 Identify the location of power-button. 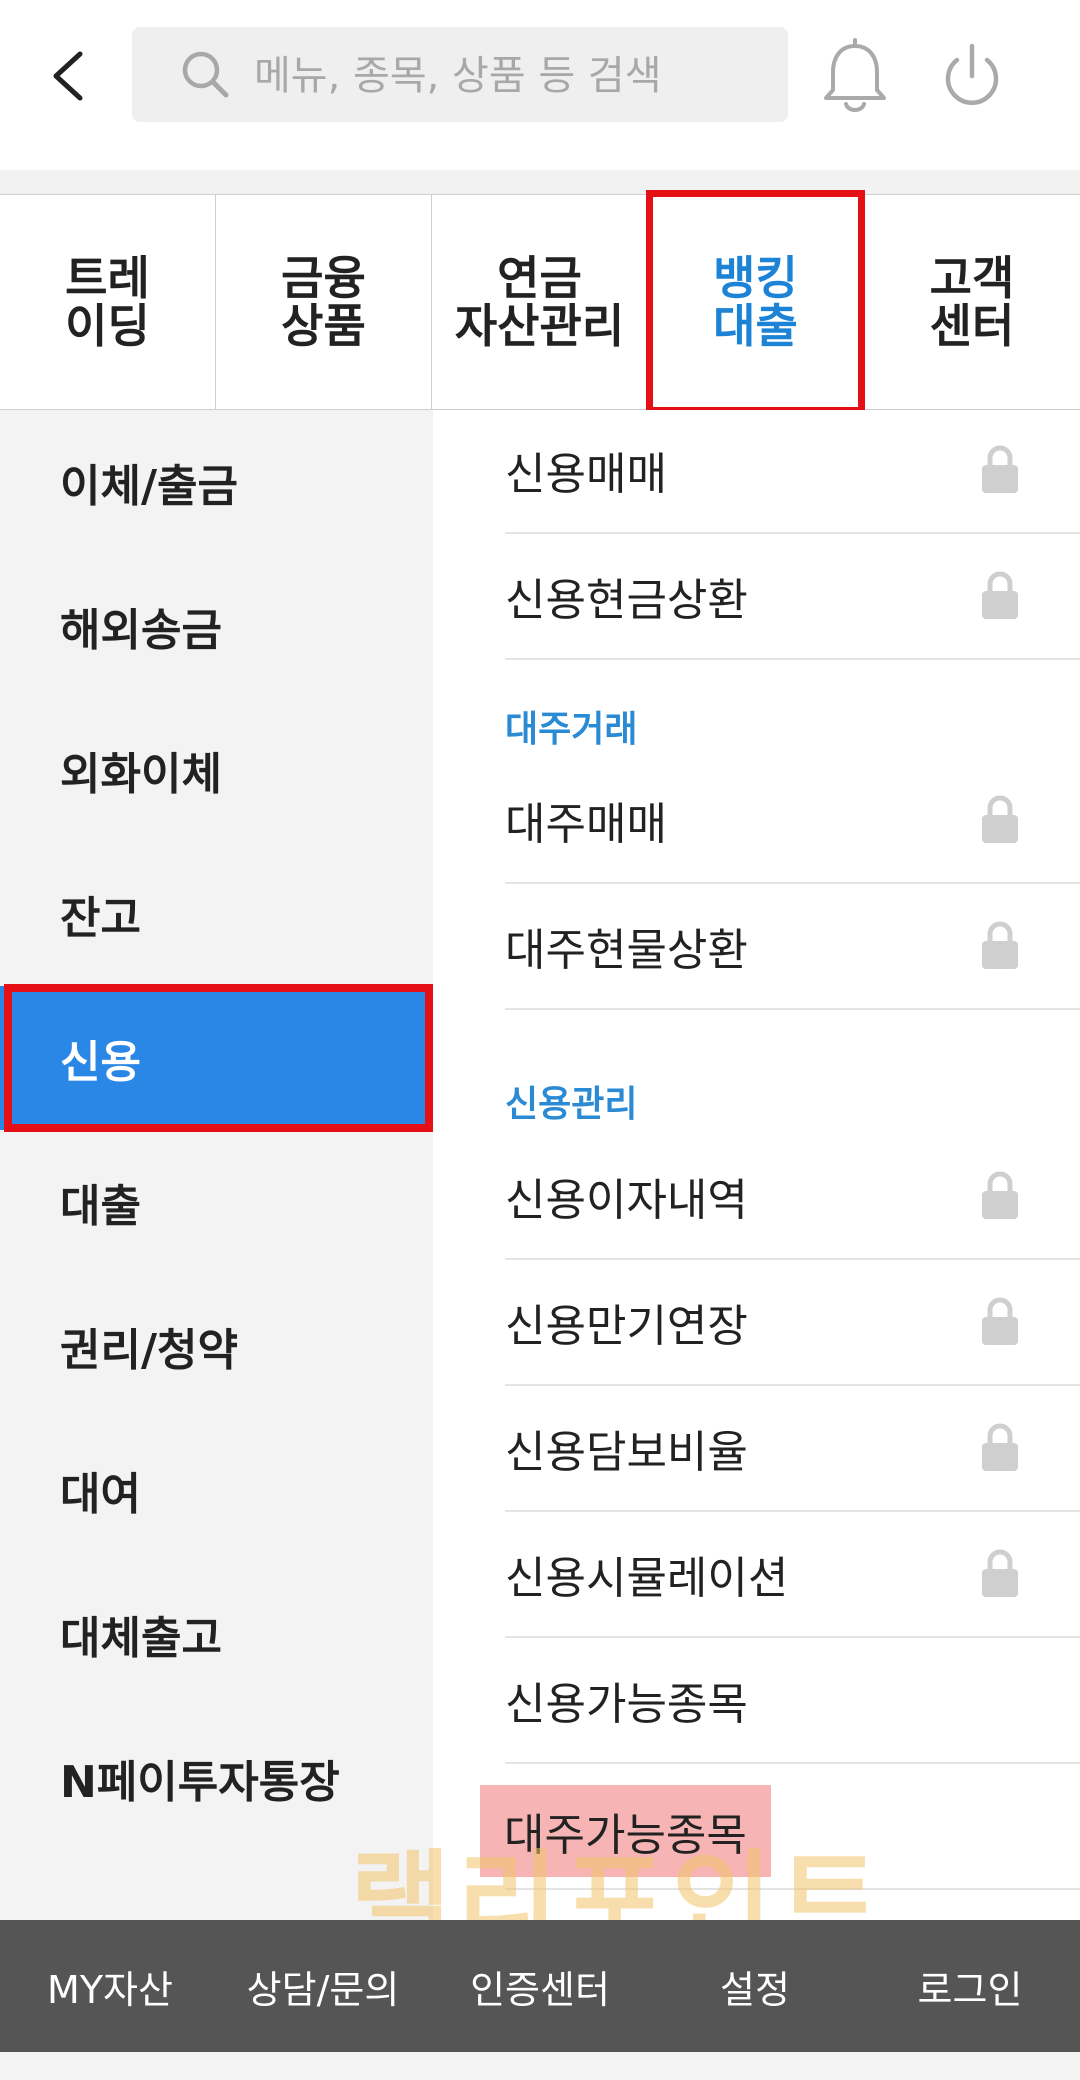
(972, 78).